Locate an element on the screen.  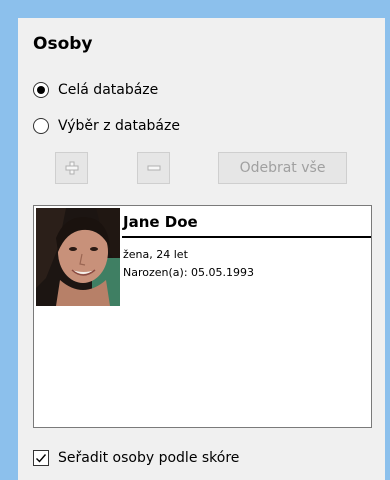
remove-all-label: Odebrat vše is located at coordinates (282, 168).